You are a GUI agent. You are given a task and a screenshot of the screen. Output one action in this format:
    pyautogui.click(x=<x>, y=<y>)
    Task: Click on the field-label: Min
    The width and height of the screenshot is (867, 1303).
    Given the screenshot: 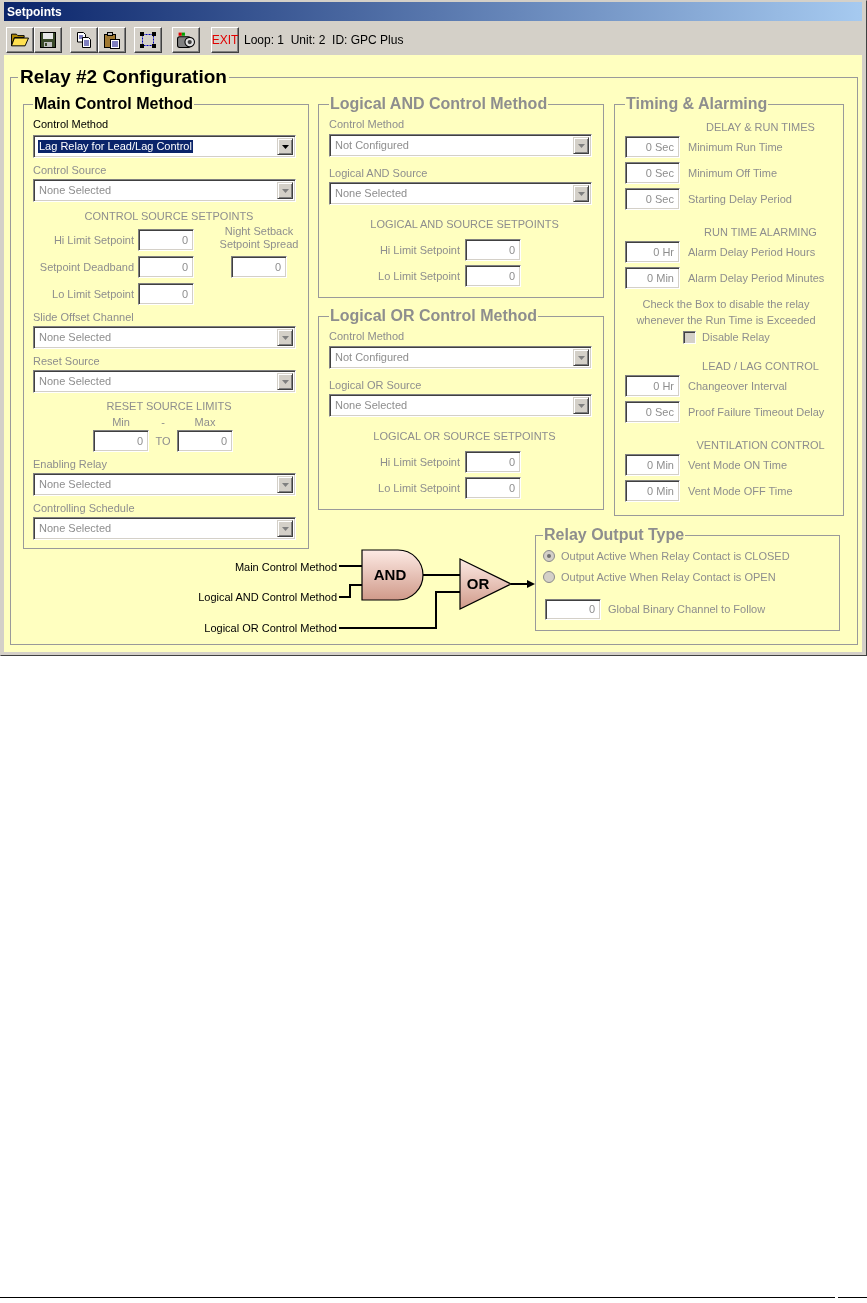 What is the action you would take?
    pyautogui.click(x=121, y=422)
    